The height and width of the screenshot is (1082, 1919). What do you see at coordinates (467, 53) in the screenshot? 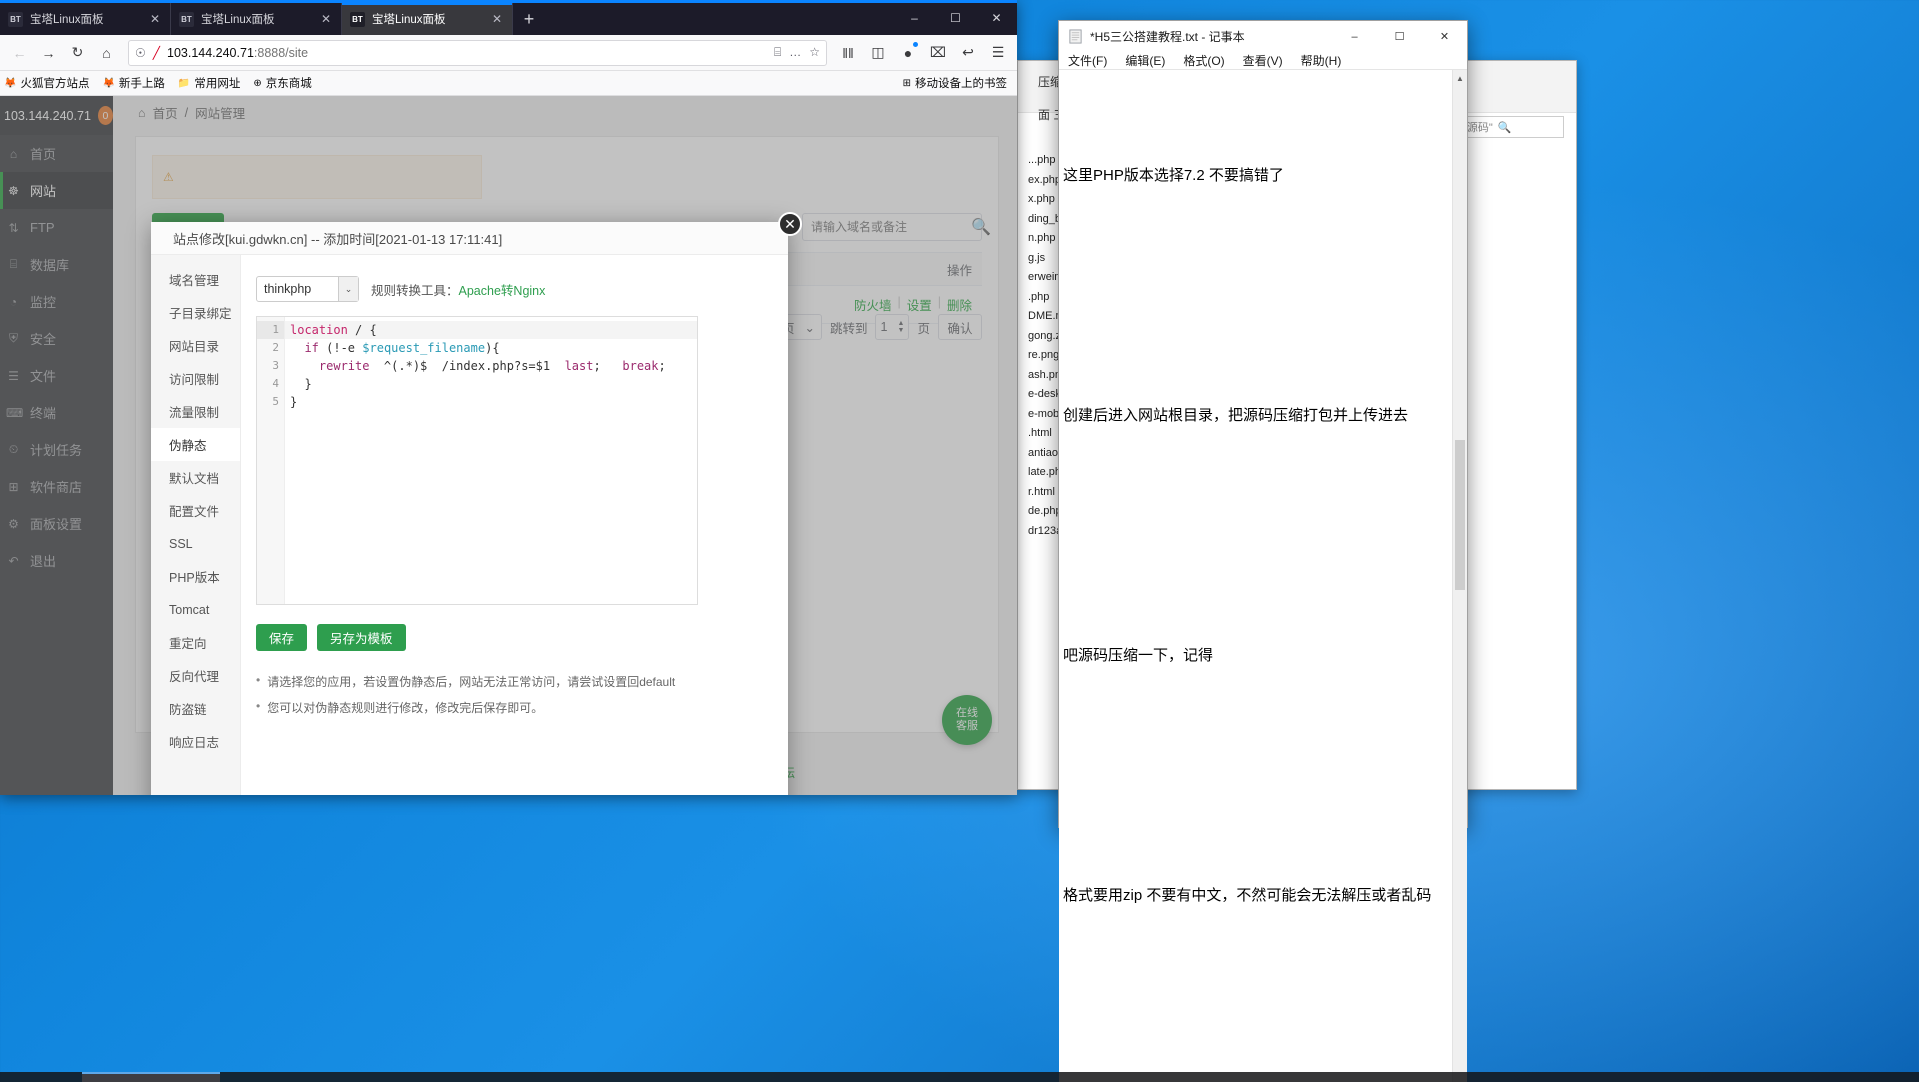
I see `url-text: 103.144.240.71:8888/site` at bounding box center [467, 53].